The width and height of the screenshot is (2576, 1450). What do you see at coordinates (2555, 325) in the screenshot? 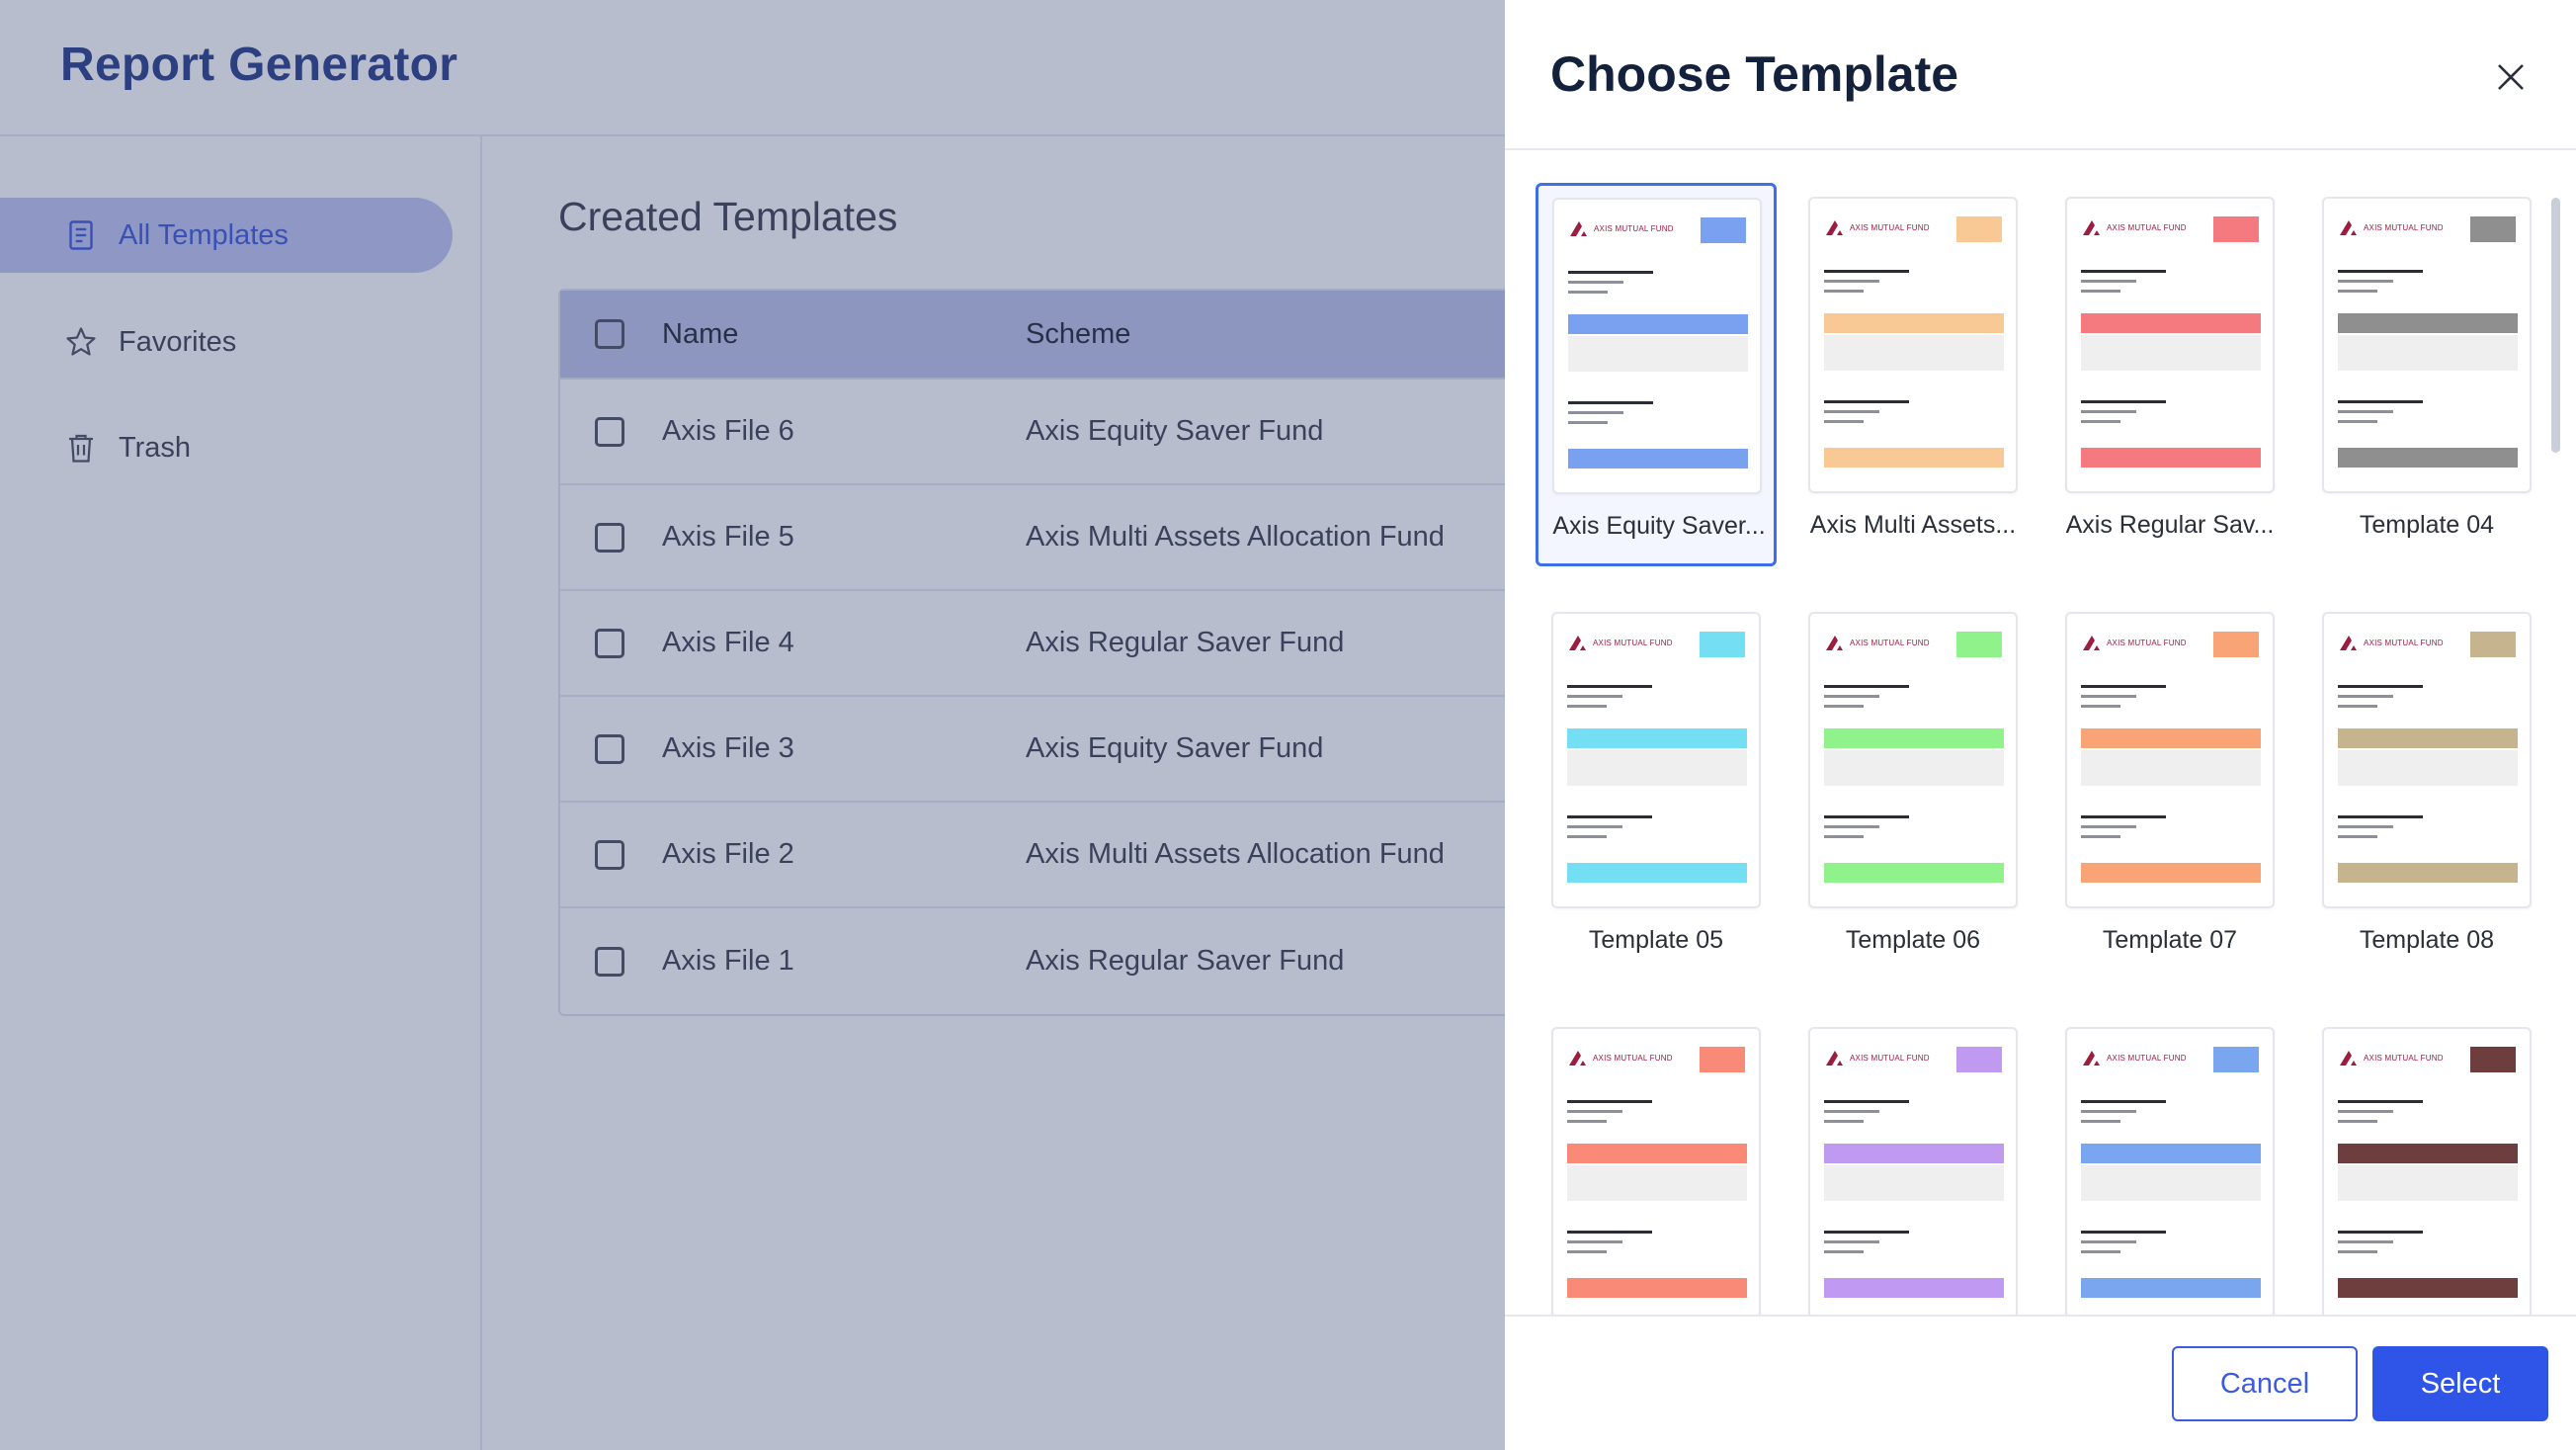
I see `scrollbar` at bounding box center [2555, 325].